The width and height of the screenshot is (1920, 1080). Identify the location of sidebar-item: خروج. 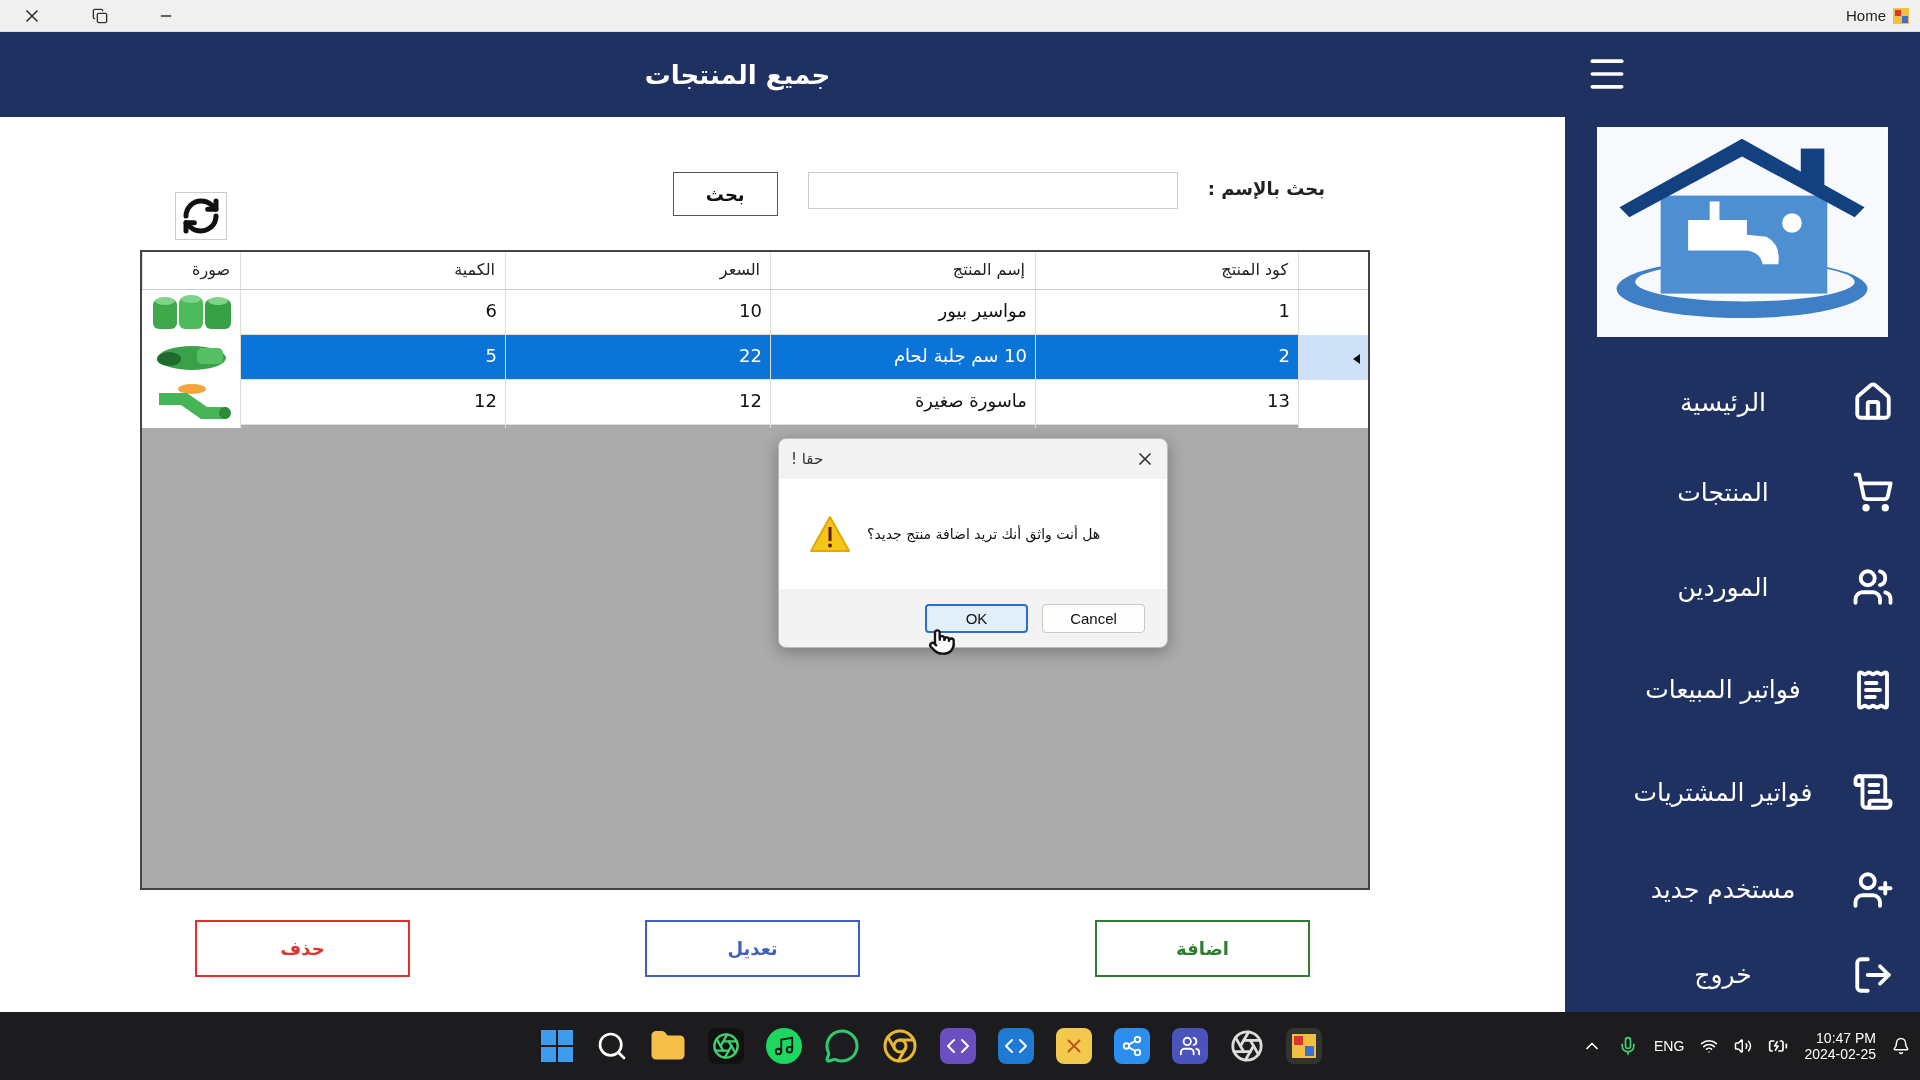
(1742, 974).